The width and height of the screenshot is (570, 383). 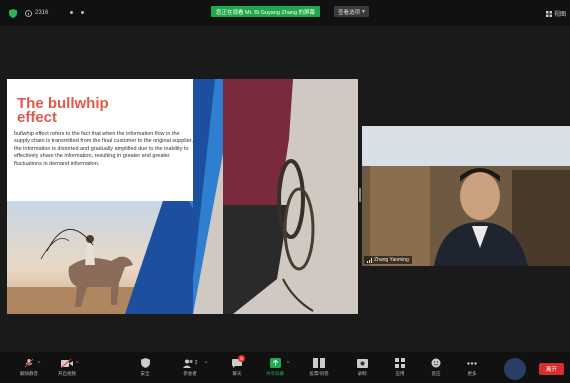 I want to click on more-icon, so click(x=472, y=363).